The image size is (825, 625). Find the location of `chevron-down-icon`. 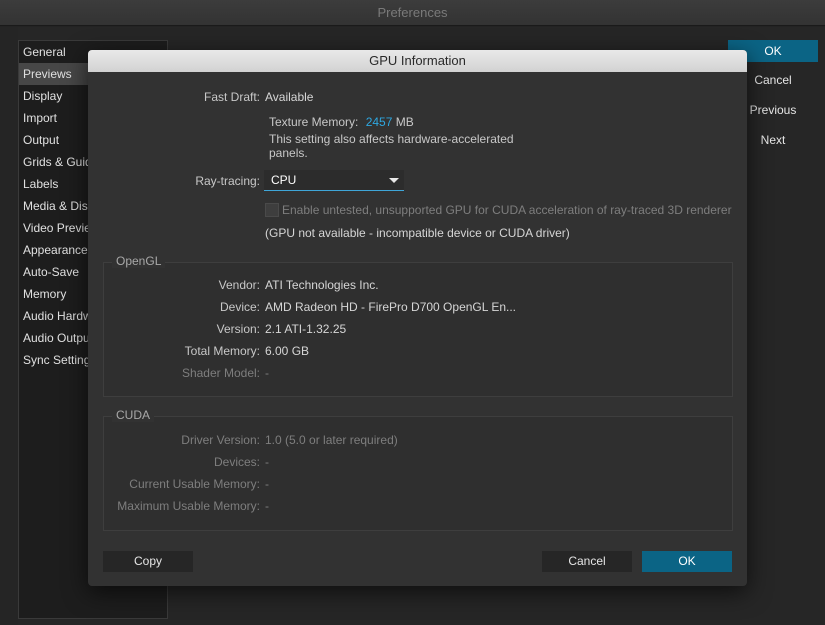

chevron-down-icon is located at coordinates (394, 180).